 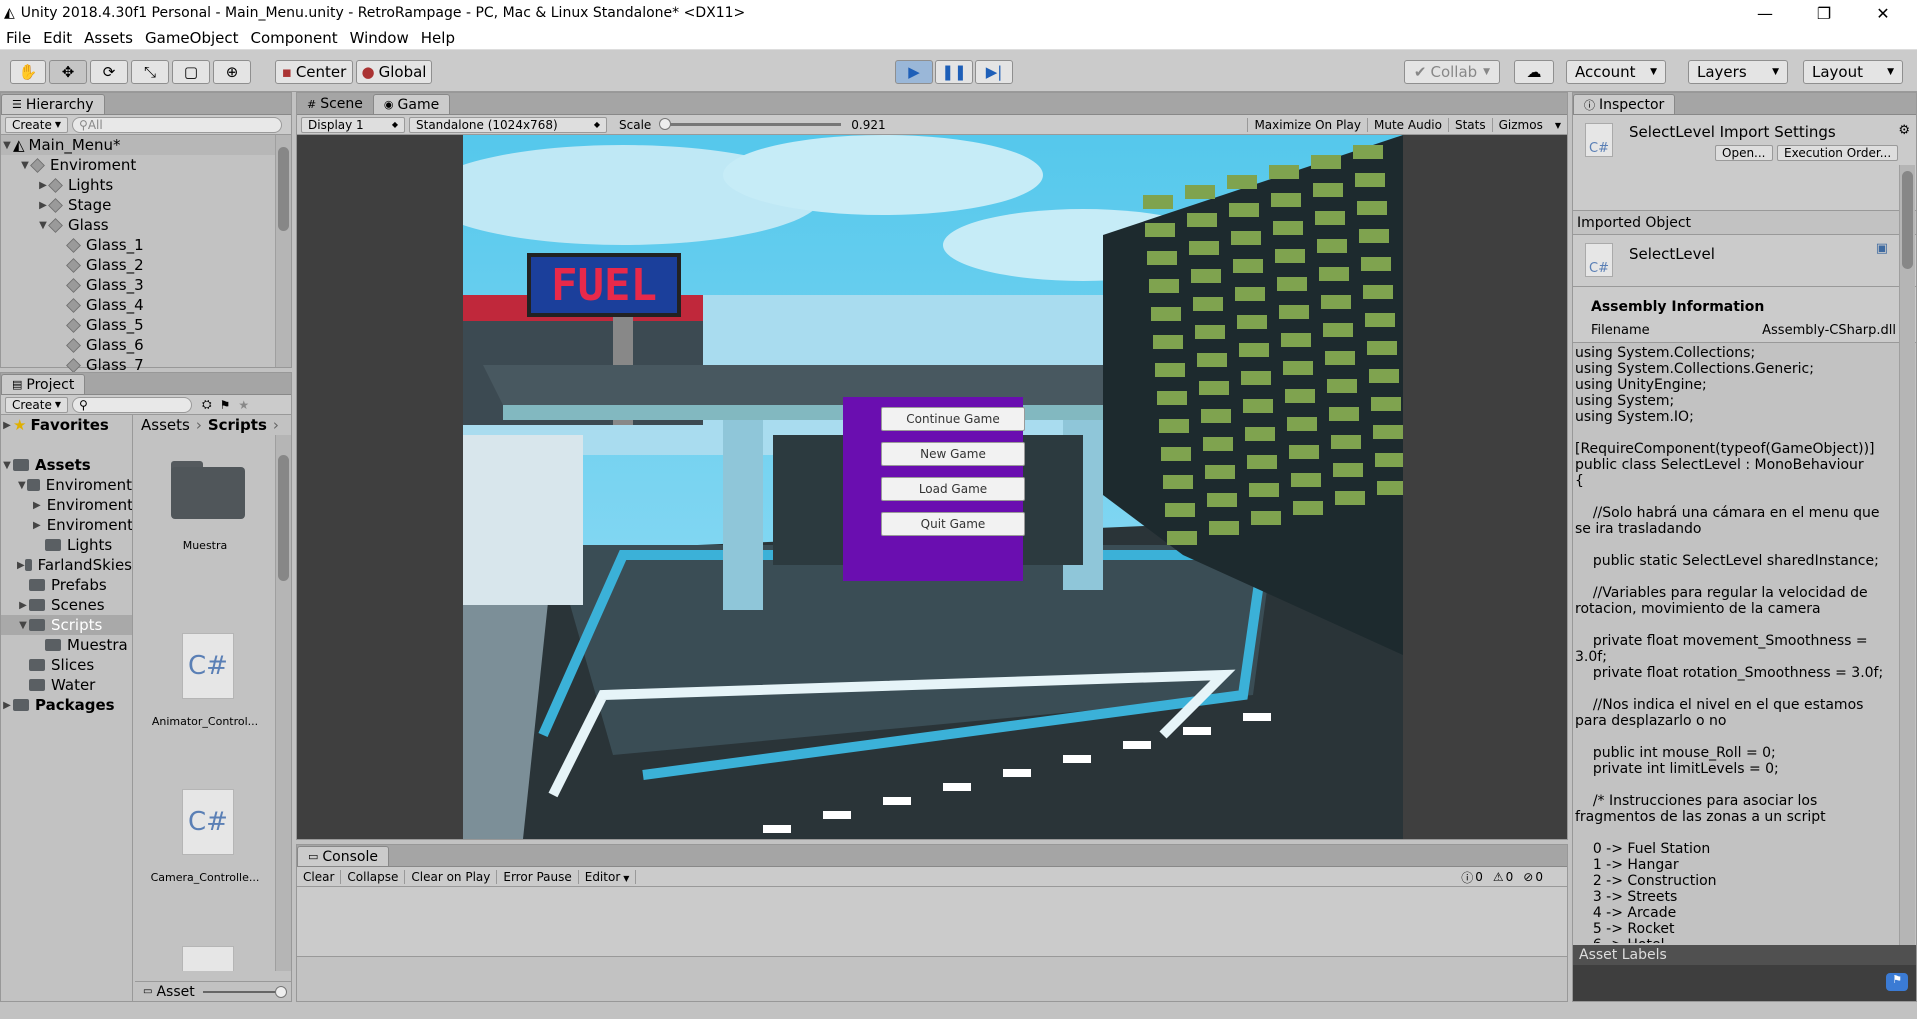 I want to click on project-folder-item: ▼ Scripts, so click(x=66, y=625).